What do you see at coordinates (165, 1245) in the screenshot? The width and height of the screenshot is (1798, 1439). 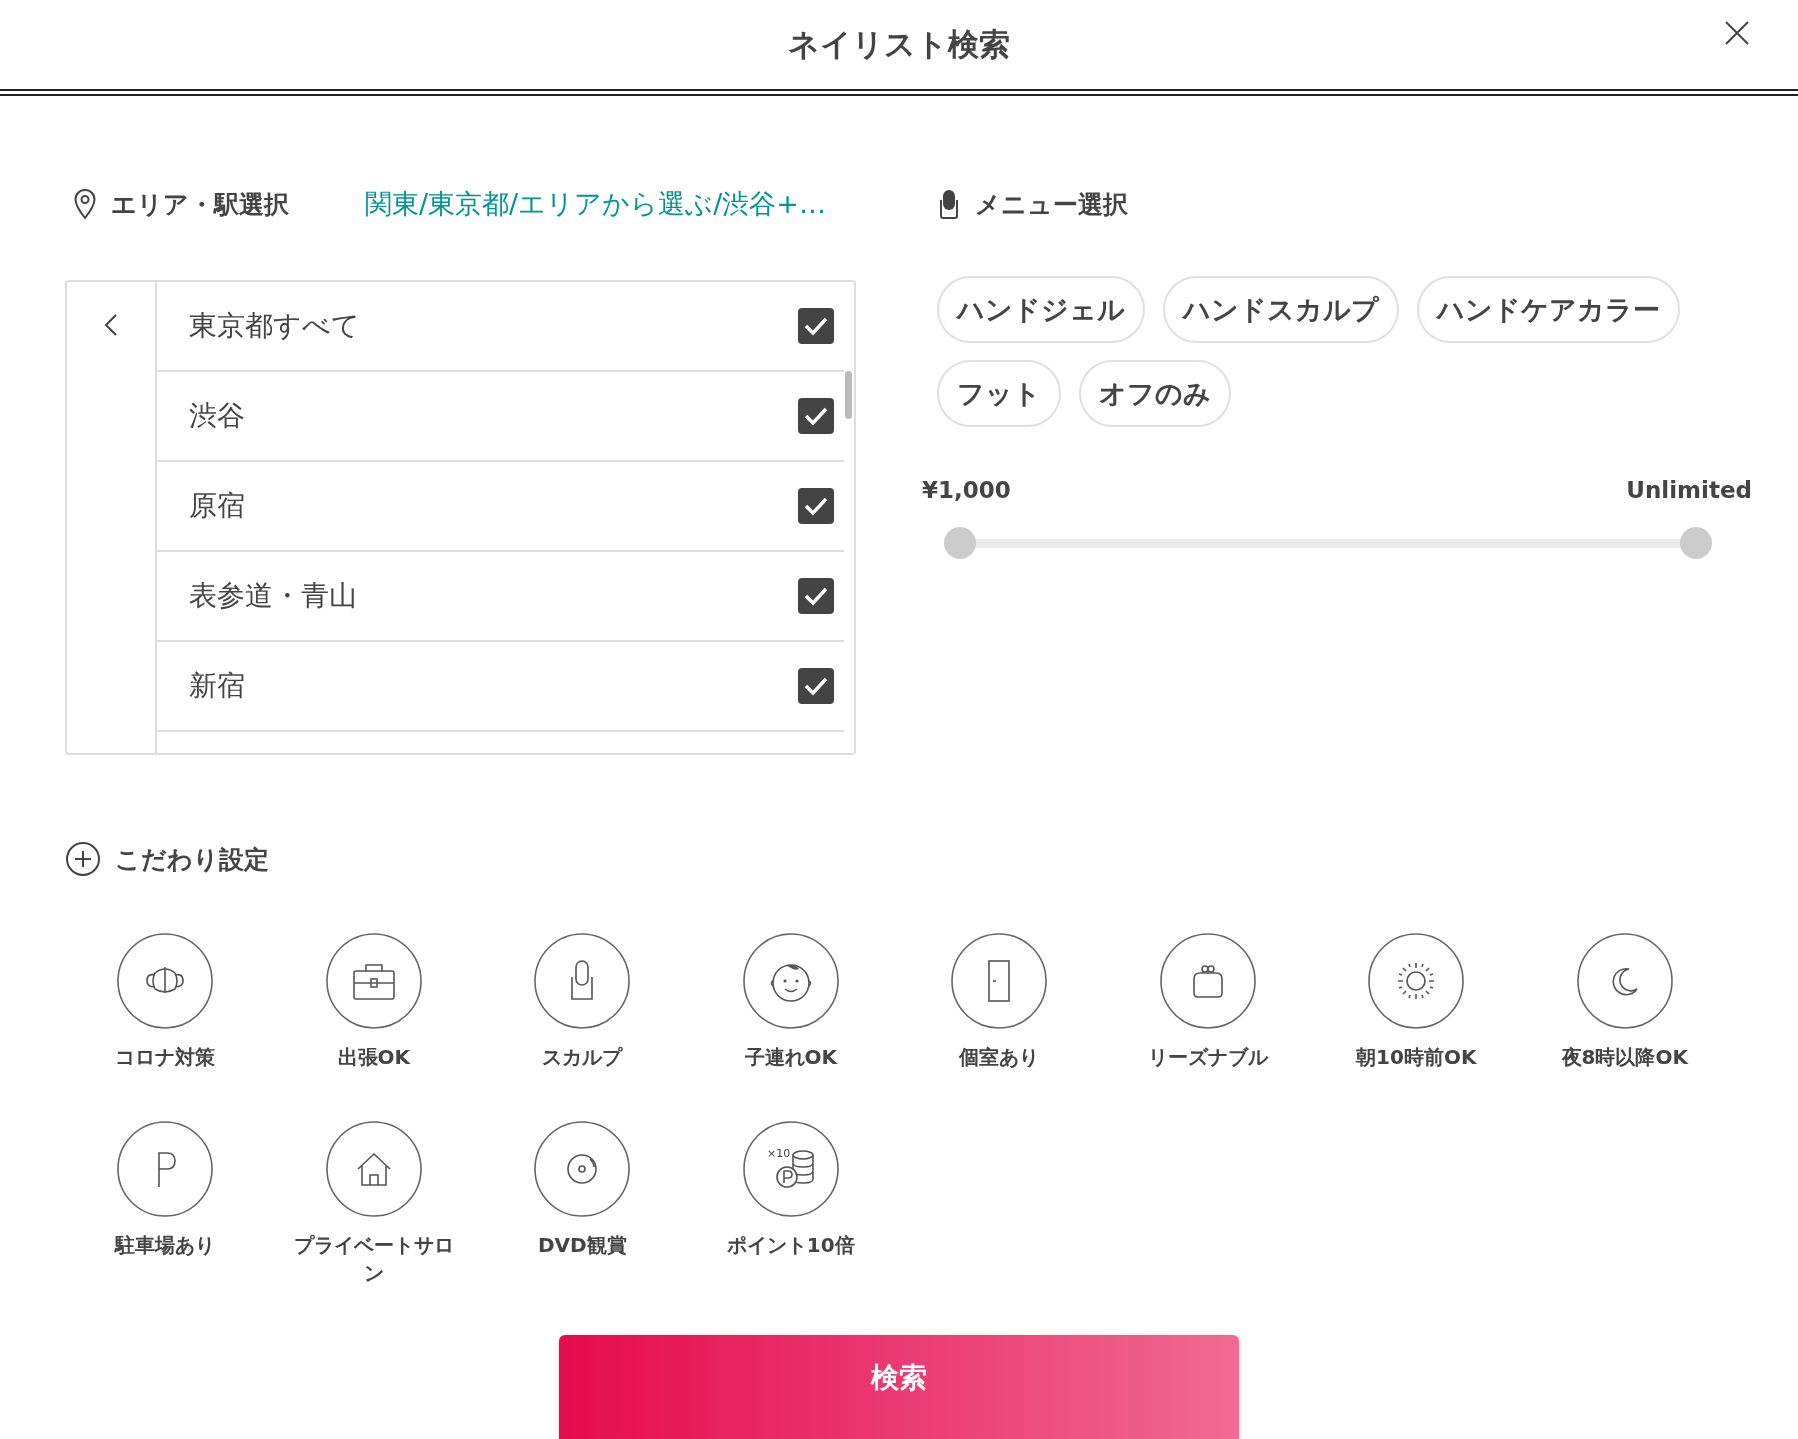 I see `feature-label: 駐車場あり` at bounding box center [165, 1245].